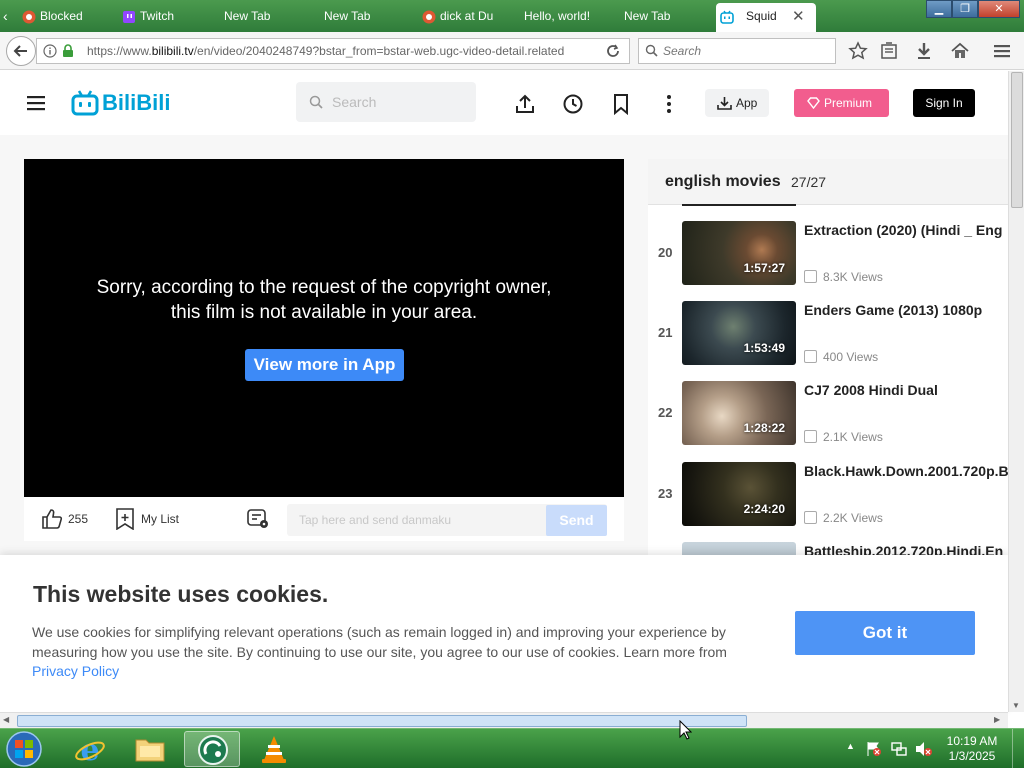  What do you see at coordinates (903, 230) in the screenshot?
I see `item-title: Extraction (2020) (Hindi _ Eng` at bounding box center [903, 230].